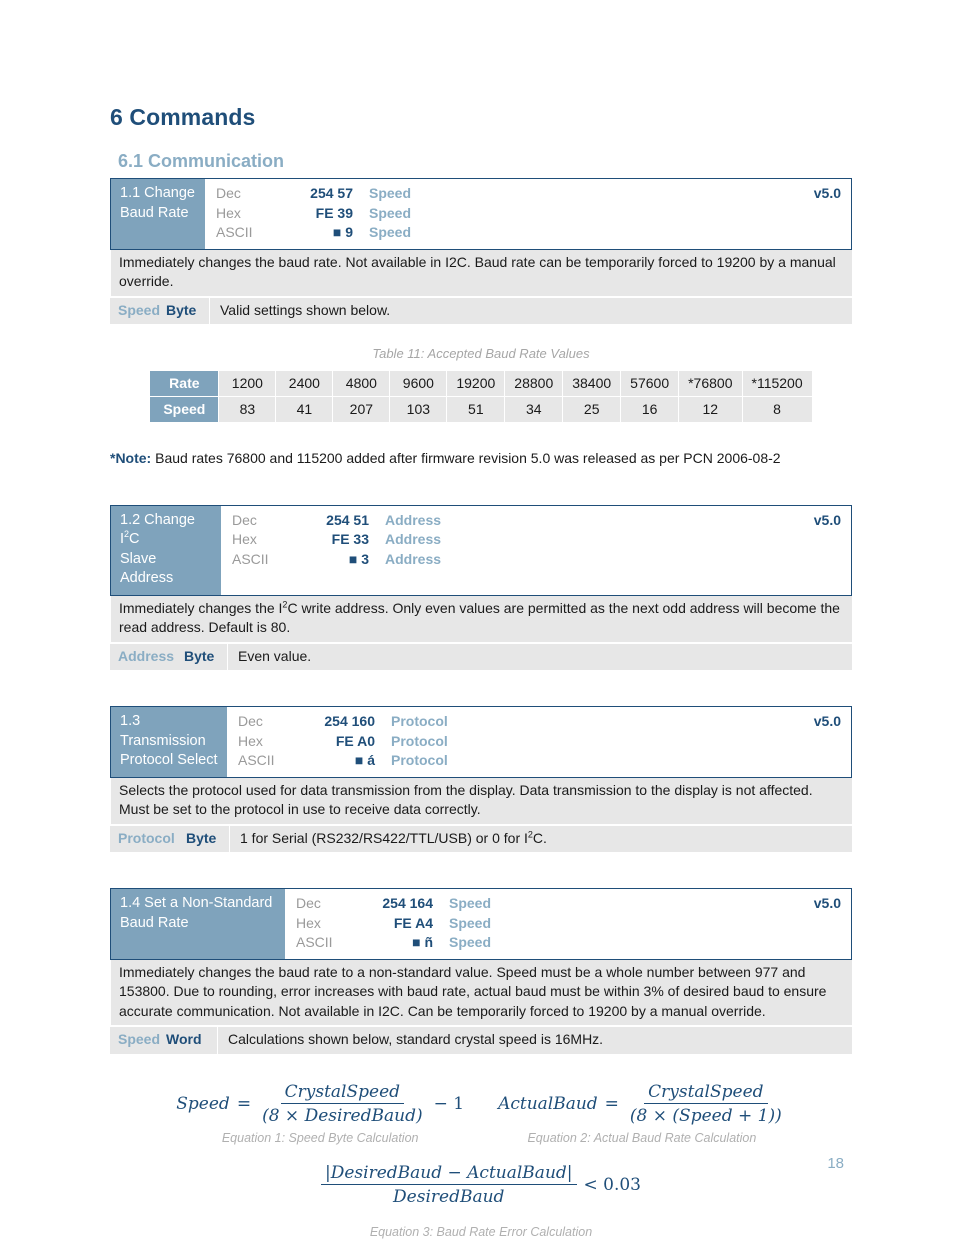 Image resolution: width=954 pixels, height=1239 pixels. Describe the element at coordinates (331, 193) in the screenshot. I see `code-value: 254 57` at that location.